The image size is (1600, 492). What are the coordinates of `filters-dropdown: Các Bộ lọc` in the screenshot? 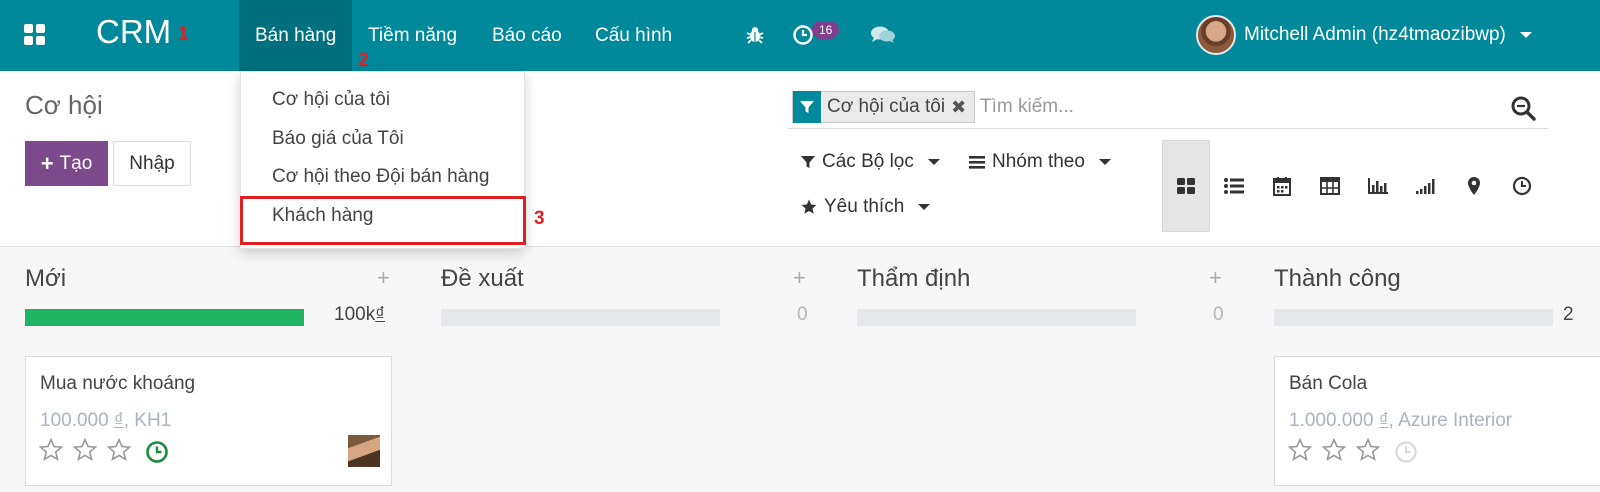 It's located at (870, 162).